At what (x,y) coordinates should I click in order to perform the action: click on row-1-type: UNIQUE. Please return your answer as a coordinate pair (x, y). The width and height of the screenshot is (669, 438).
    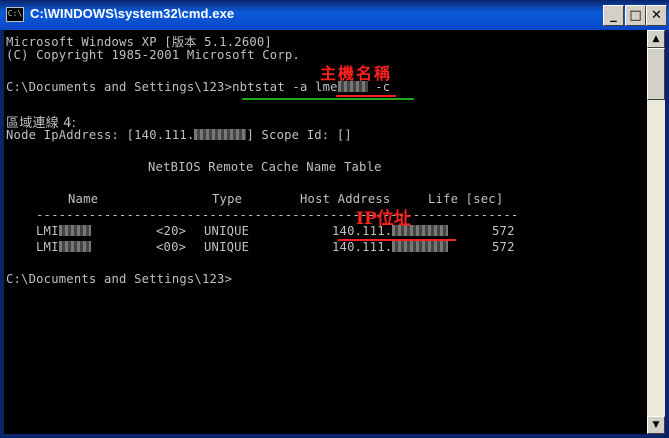
    Looking at the image, I should click on (227, 231).